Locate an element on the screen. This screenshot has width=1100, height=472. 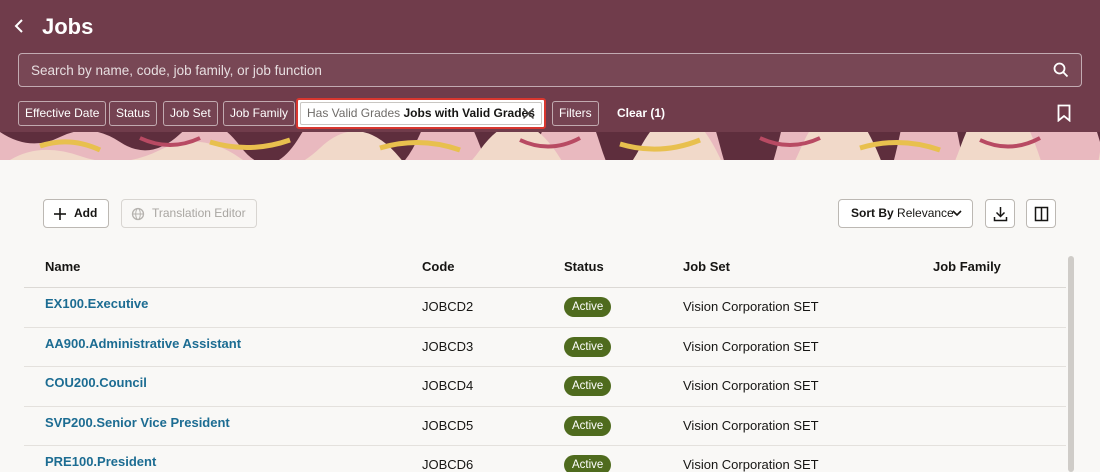
active-filter-value: Jobs with Valid Grades is located at coordinates (469, 113).